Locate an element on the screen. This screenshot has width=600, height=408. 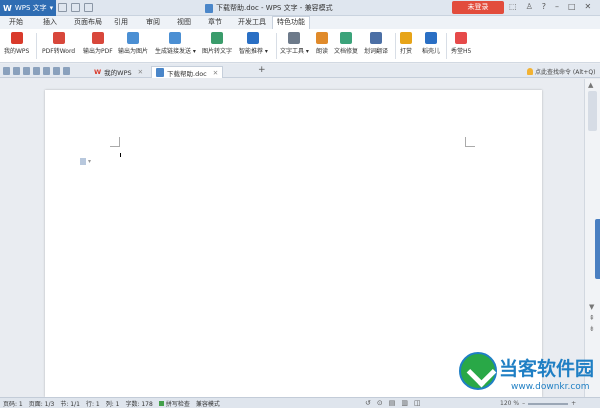
pdf-to-word-icon is located at coordinates (58, 38).